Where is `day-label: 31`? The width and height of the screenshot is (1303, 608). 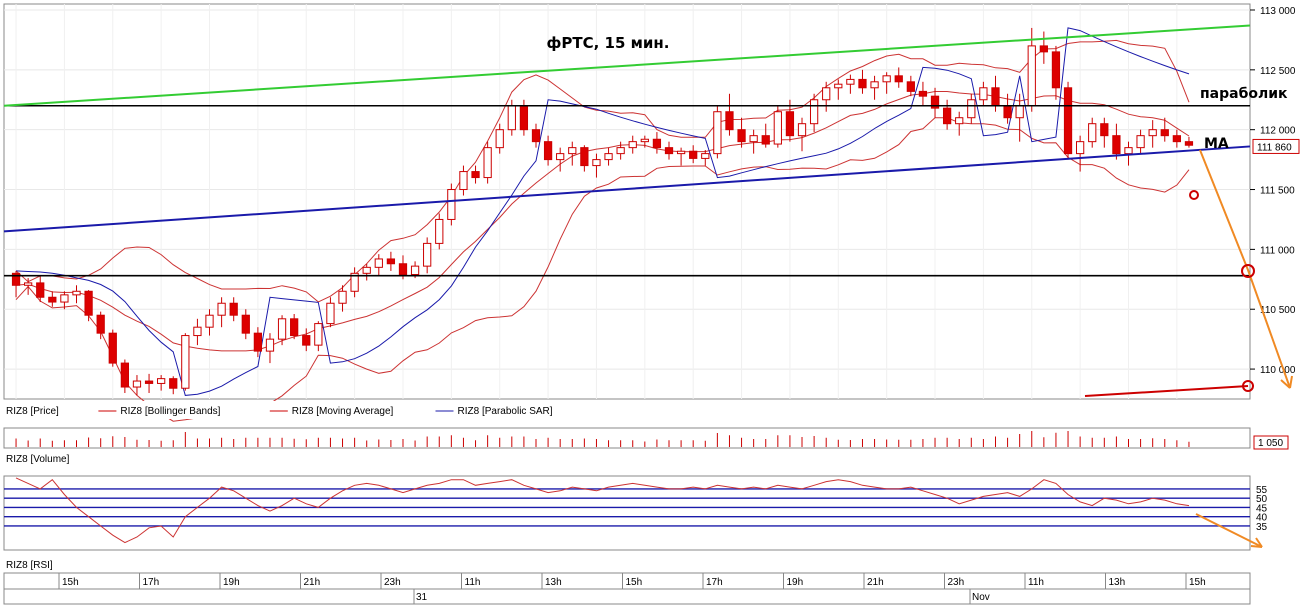 day-label: 31 is located at coordinates (422, 597).